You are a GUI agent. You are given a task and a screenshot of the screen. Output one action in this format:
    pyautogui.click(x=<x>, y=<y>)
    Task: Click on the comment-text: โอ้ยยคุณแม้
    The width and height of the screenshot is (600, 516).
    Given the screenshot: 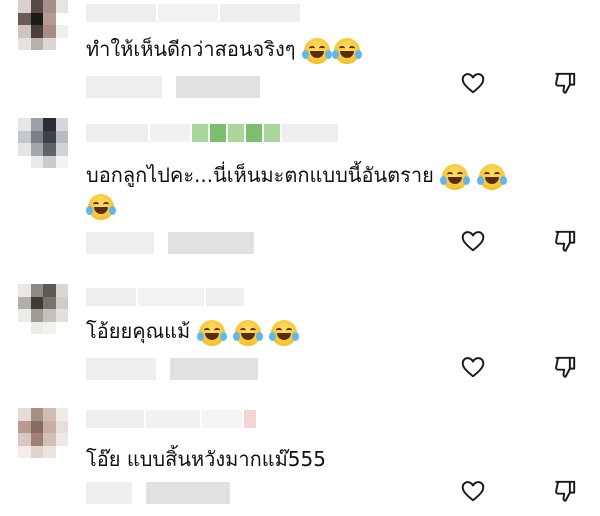 What is the action you would take?
    pyautogui.click(x=331, y=331)
    